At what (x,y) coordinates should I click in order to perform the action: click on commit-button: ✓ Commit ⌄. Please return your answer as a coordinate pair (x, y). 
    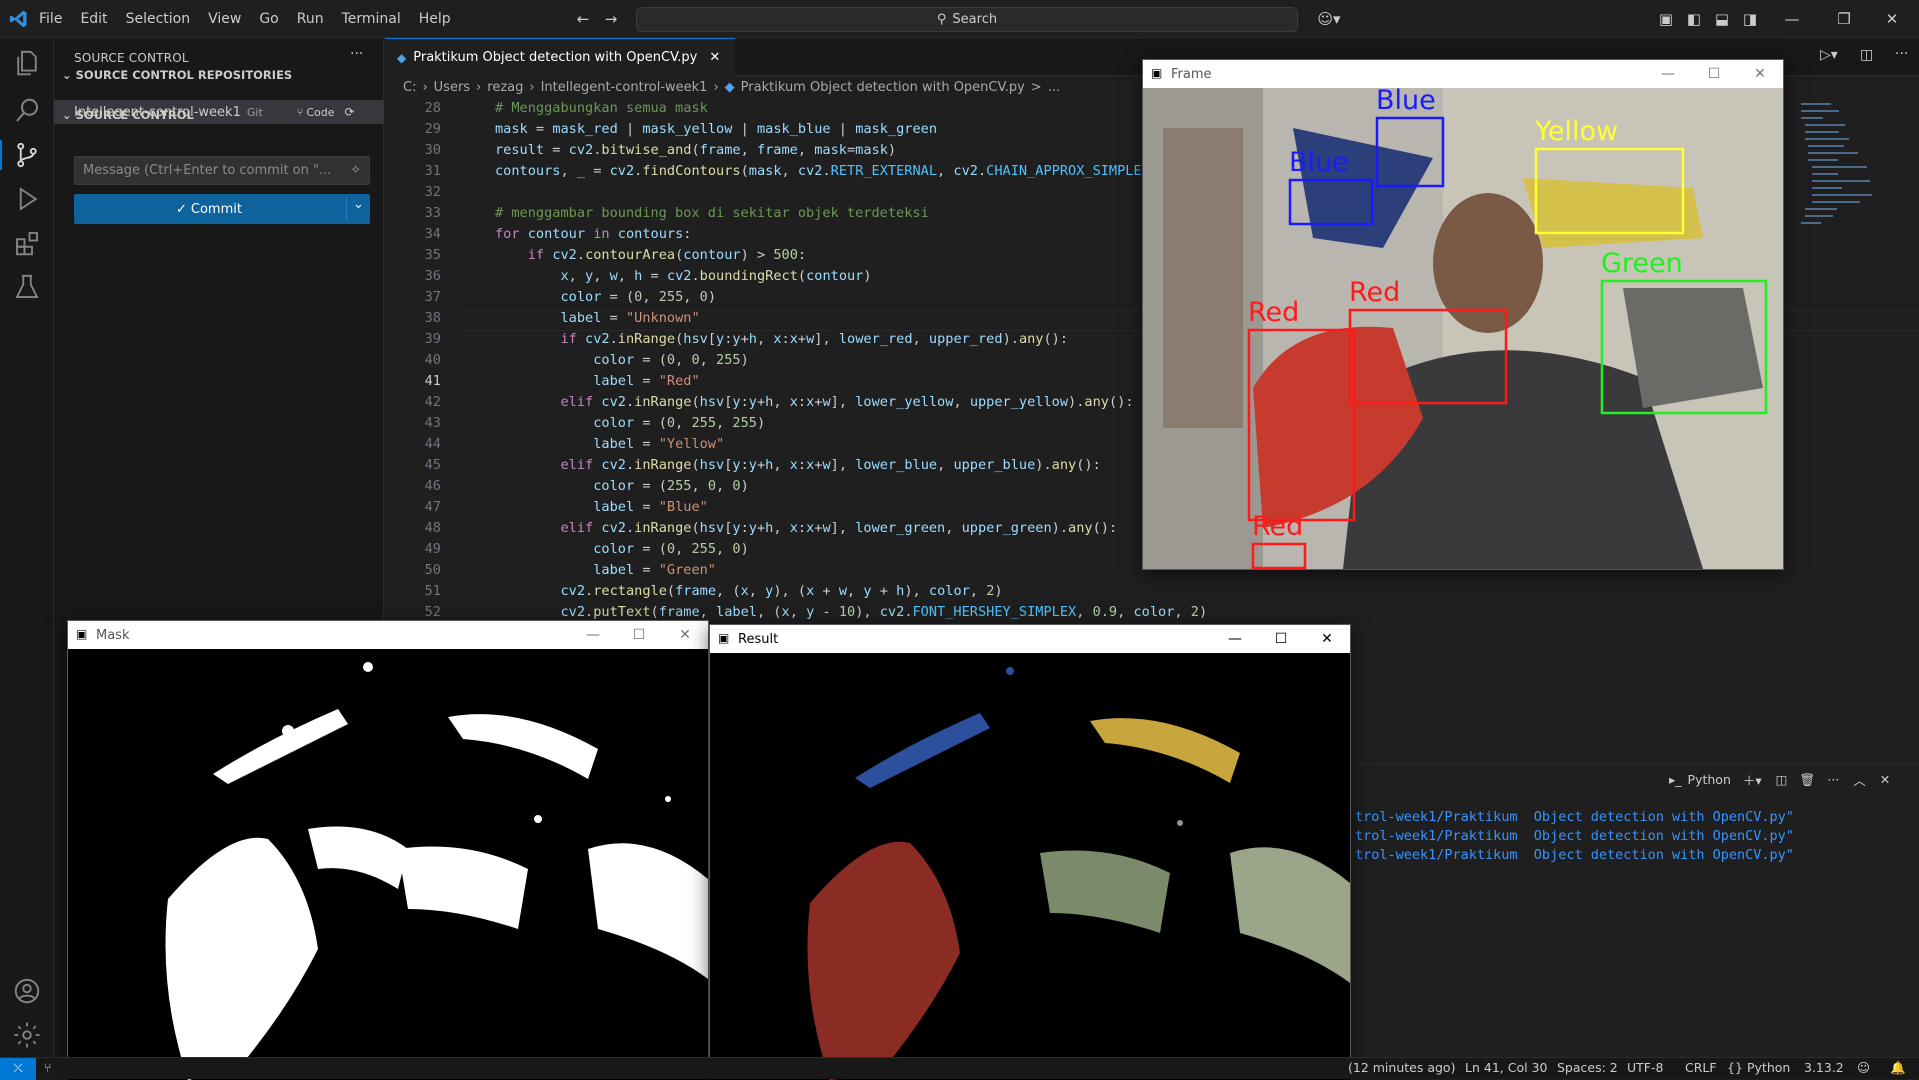
    Looking at the image, I should click on (222, 209).